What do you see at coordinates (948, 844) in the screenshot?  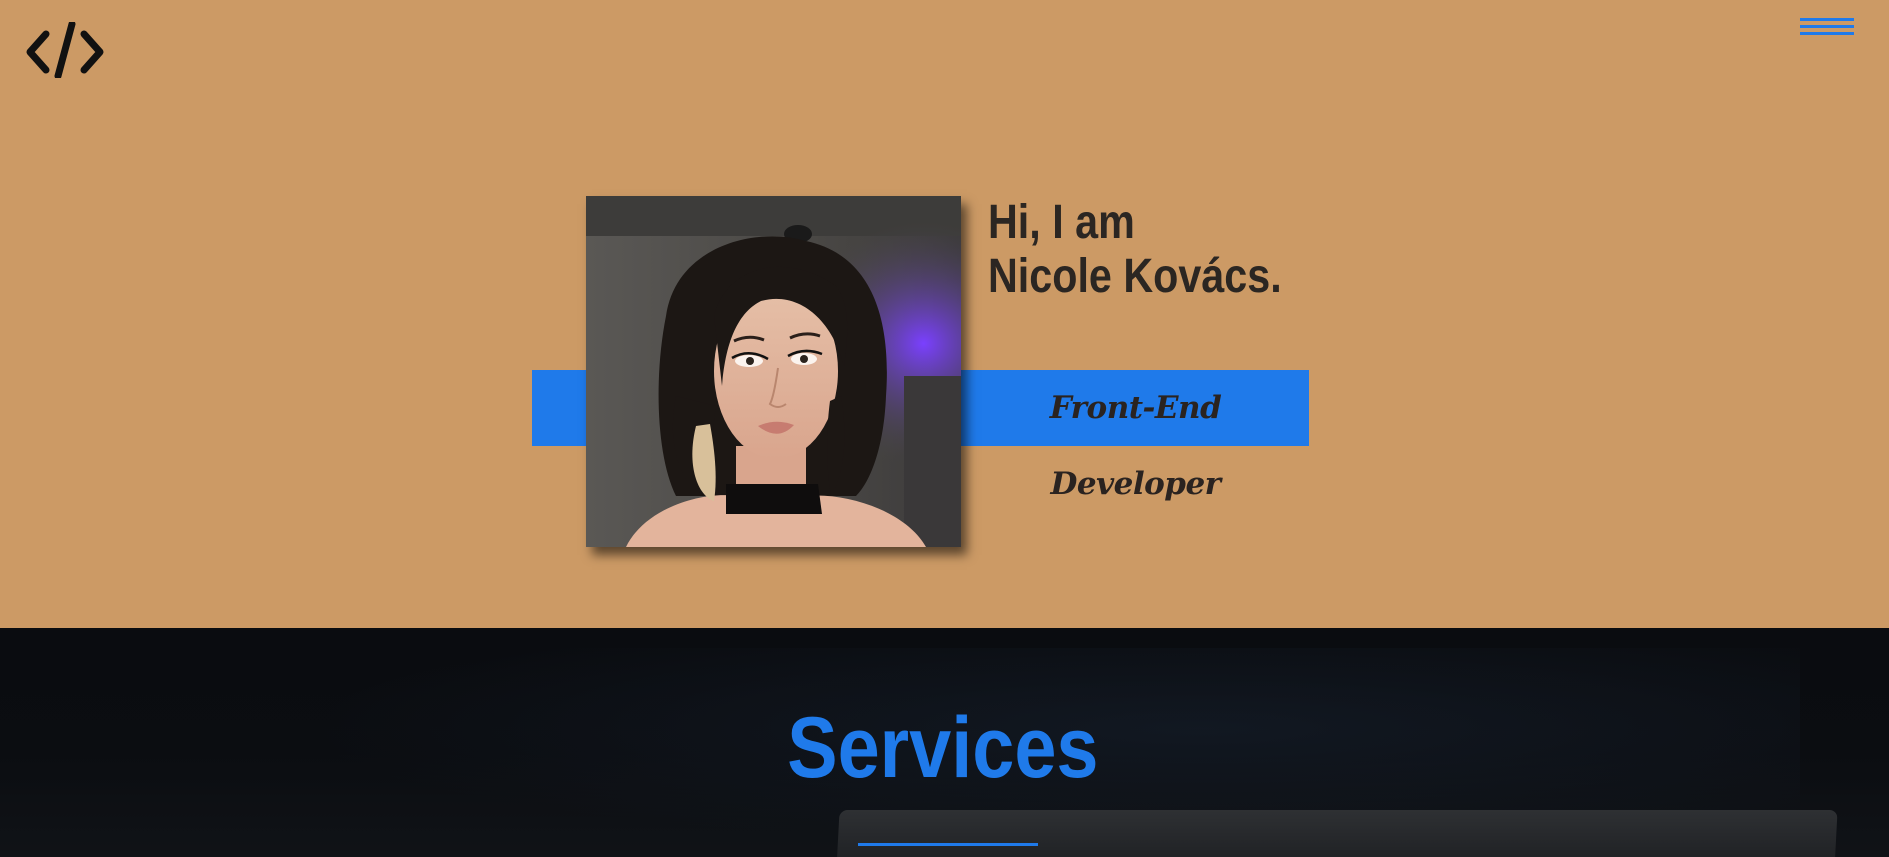 I see `services-underline` at bounding box center [948, 844].